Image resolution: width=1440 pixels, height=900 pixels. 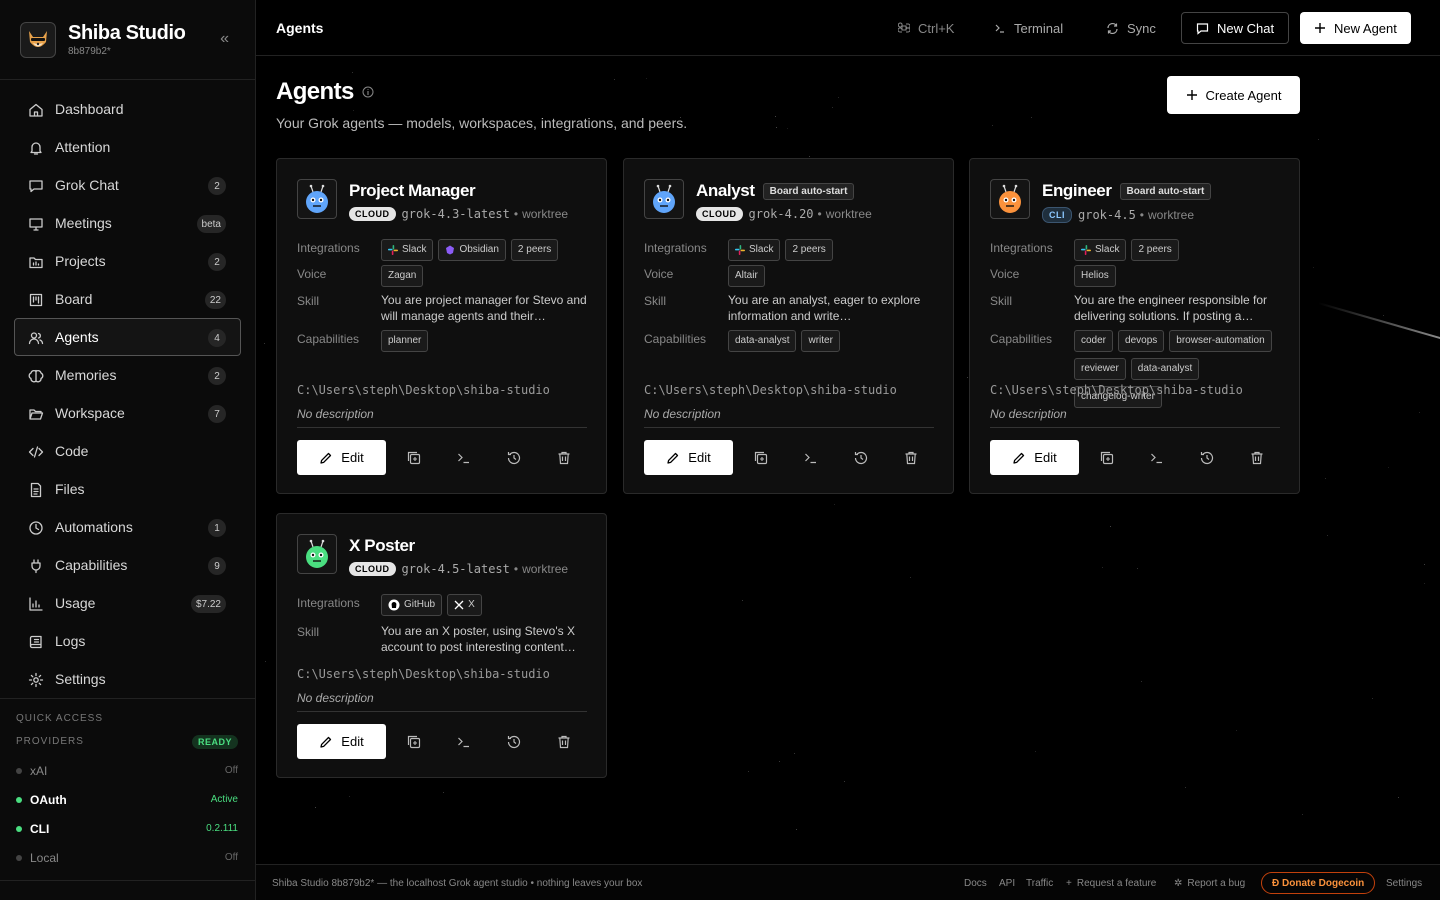 What do you see at coordinates (655, 301) in the screenshot?
I see `skill-label: Skill` at bounding box center [655, 301].